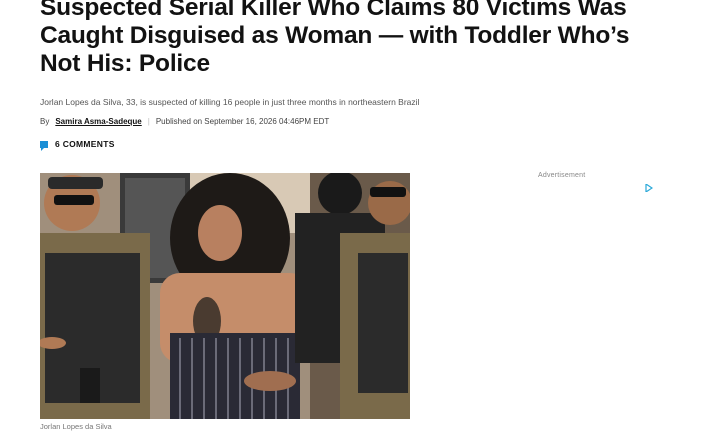  Describe the element at coordinates (98, 121) in the screenshot. I see `author-link: Samira Asma-Sadeque` at that location.